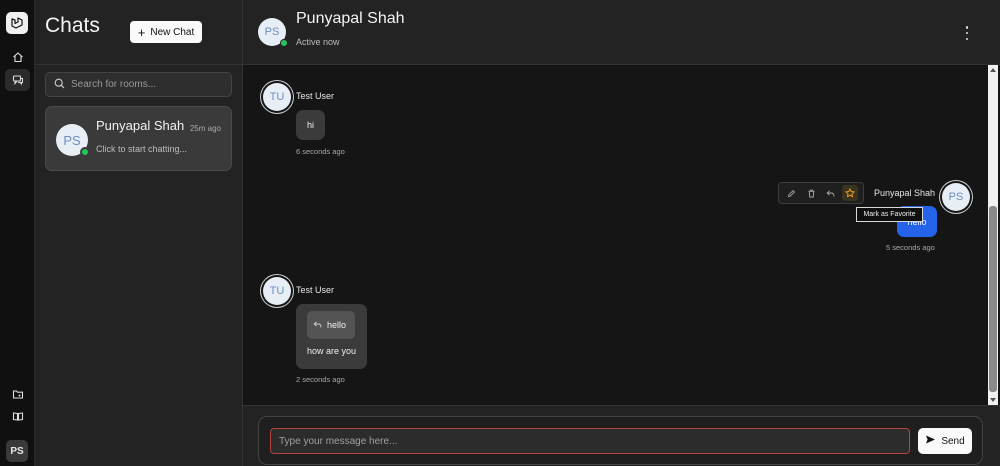 The width and height of the screenshot is (1000, 466). I want to click on folder-git-icon, so click(17, 394).